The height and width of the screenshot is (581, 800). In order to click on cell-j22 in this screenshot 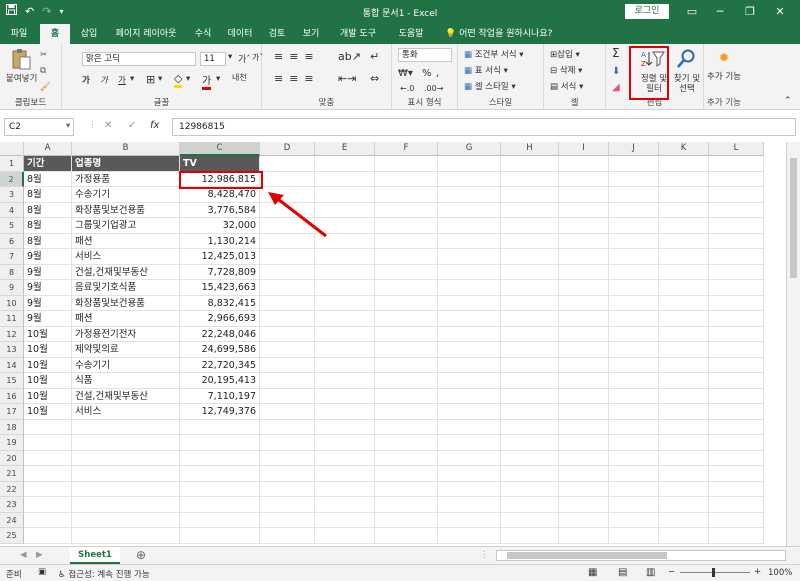, I will do `click(634, 489)`.